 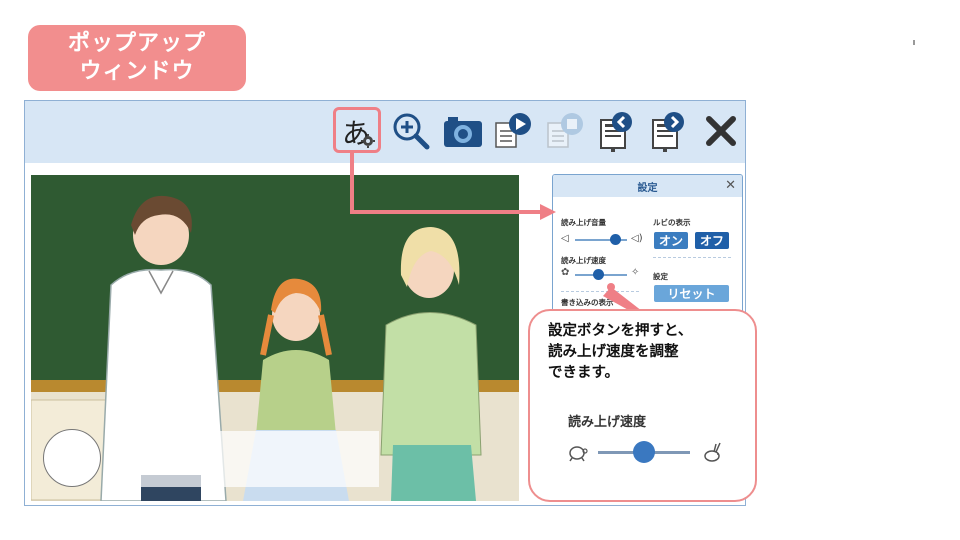 I want to click on panel-close-icon: ✕, so click(x=730, y=185).